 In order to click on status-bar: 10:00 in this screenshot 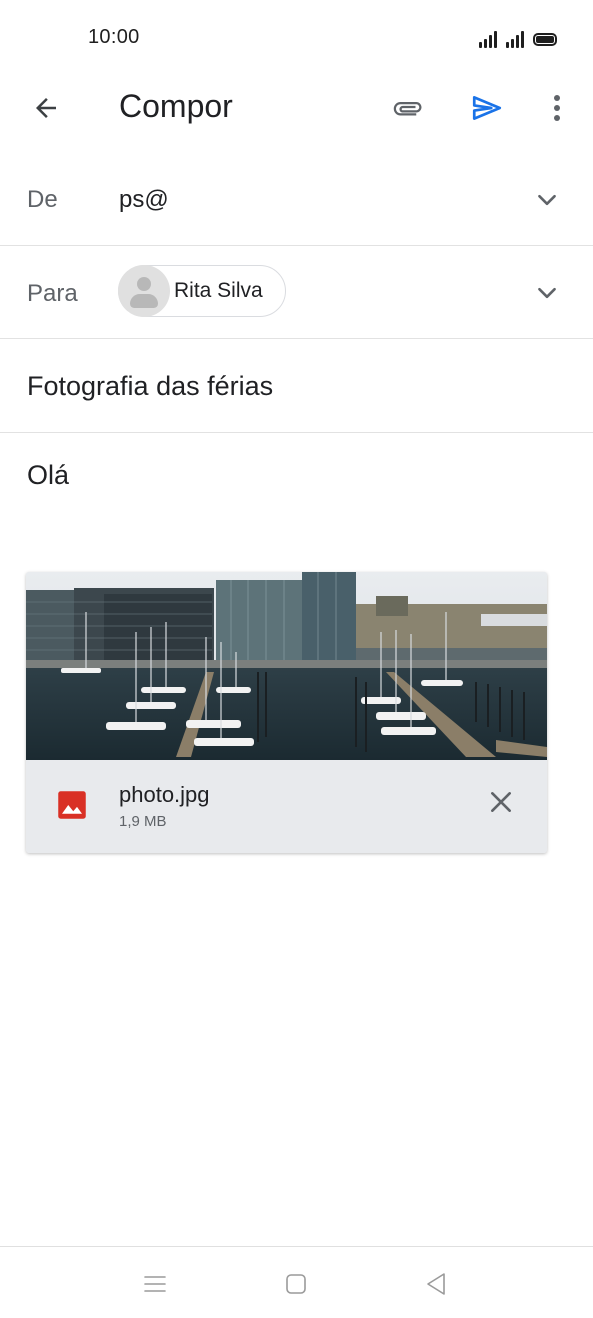, I will do `click(296, 38)`.